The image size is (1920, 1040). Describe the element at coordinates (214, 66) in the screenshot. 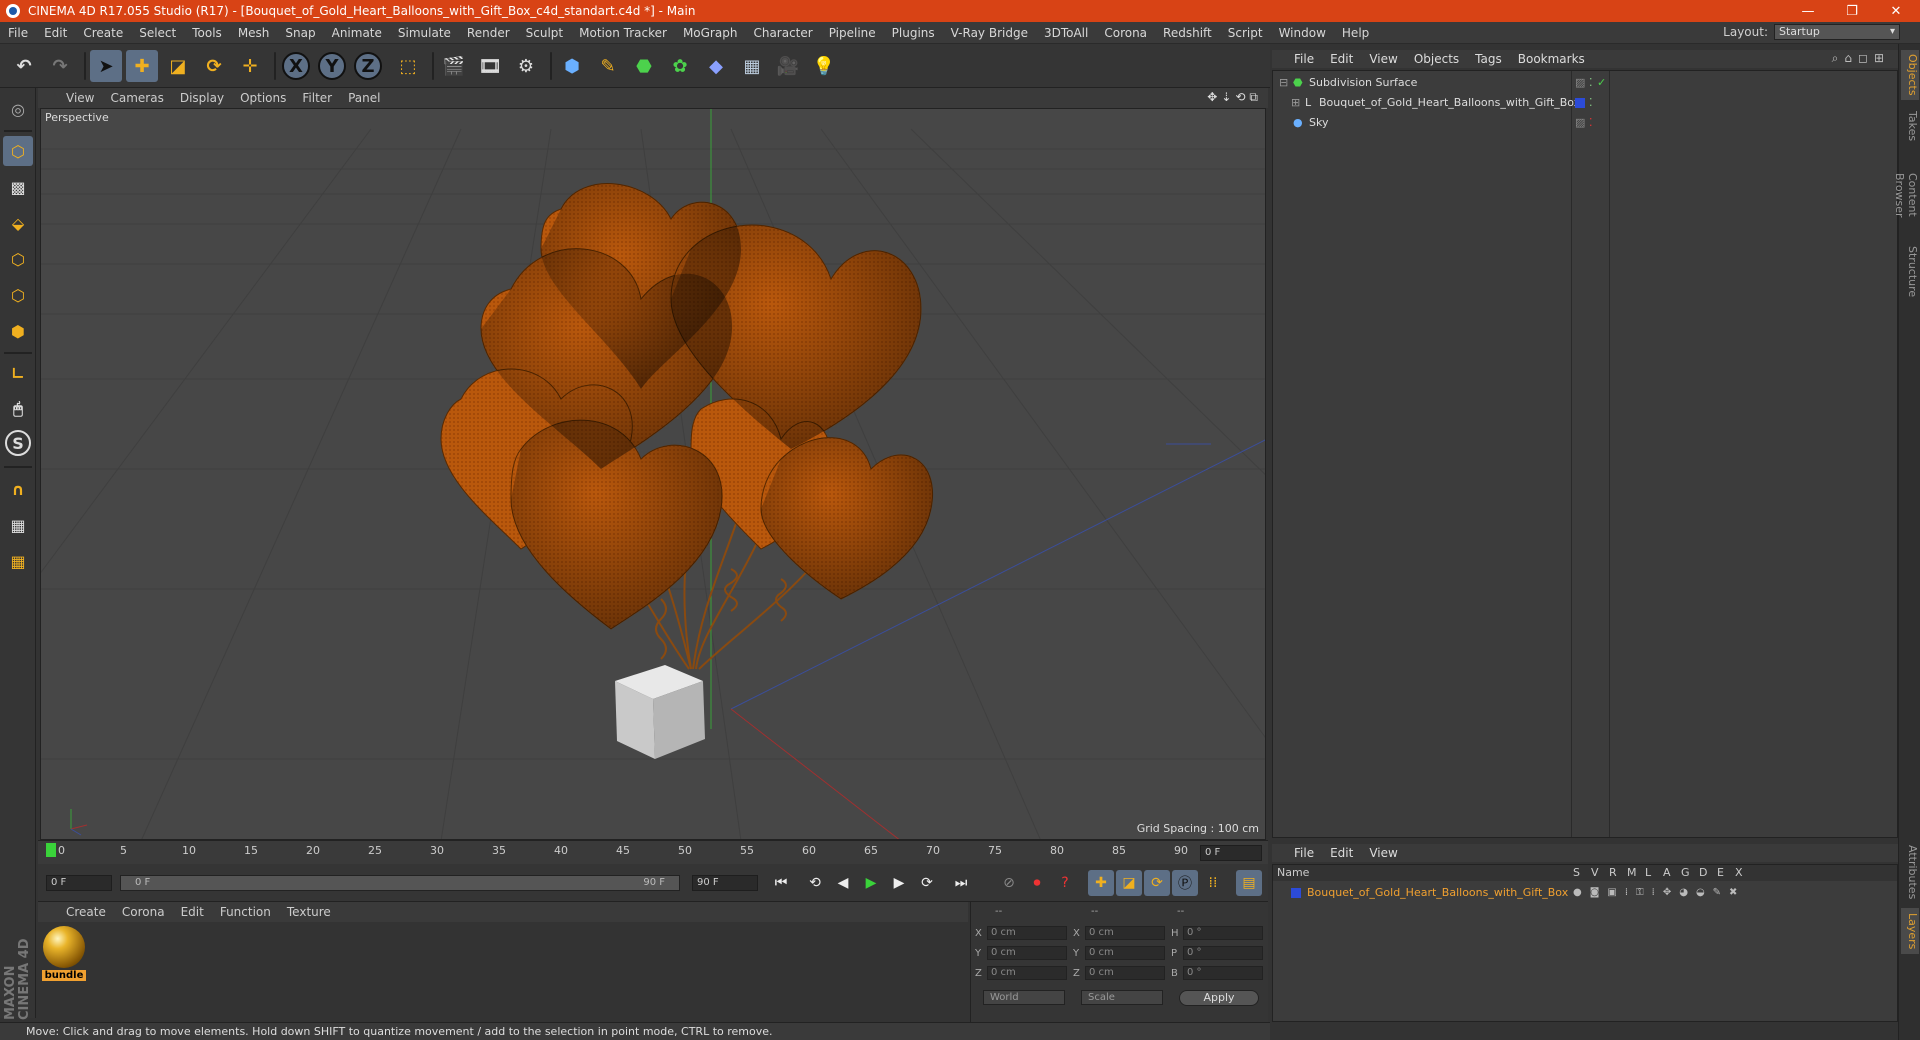

I see `rotate-tool-icon: ⟳` at that location.